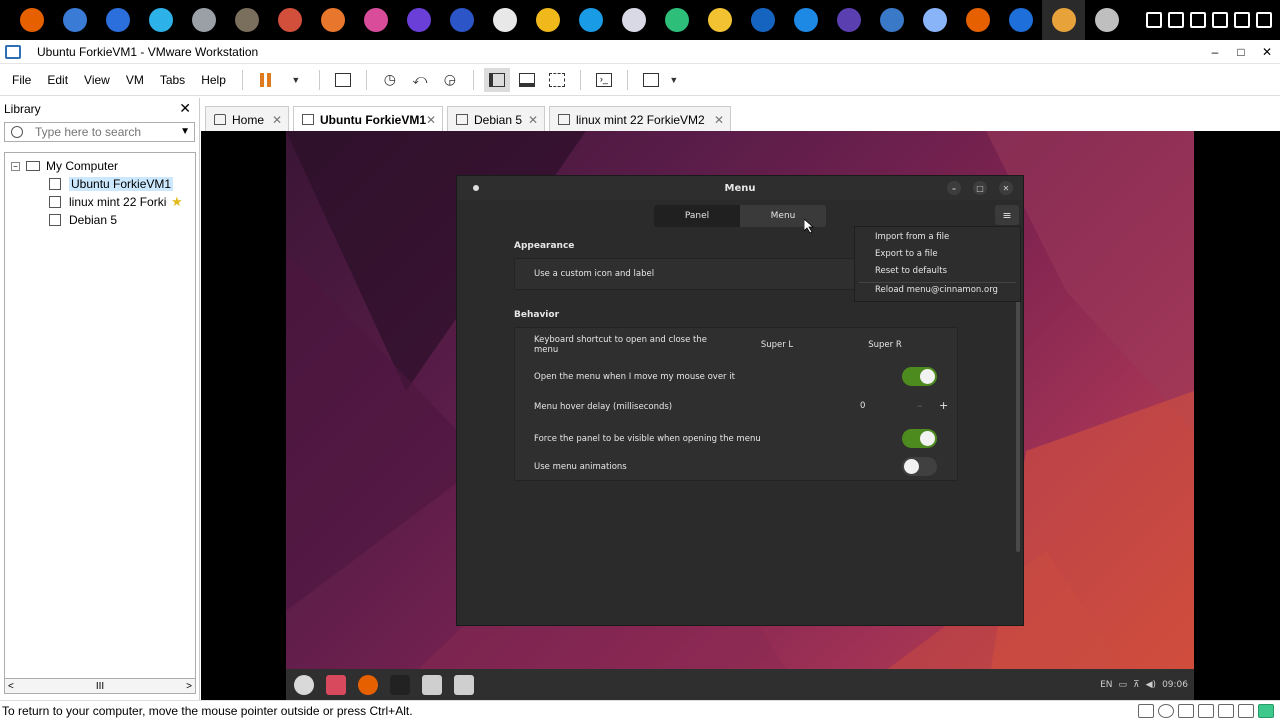 The image size is (1280, 720). I want to click on full-screen-button, so click(557, 80).